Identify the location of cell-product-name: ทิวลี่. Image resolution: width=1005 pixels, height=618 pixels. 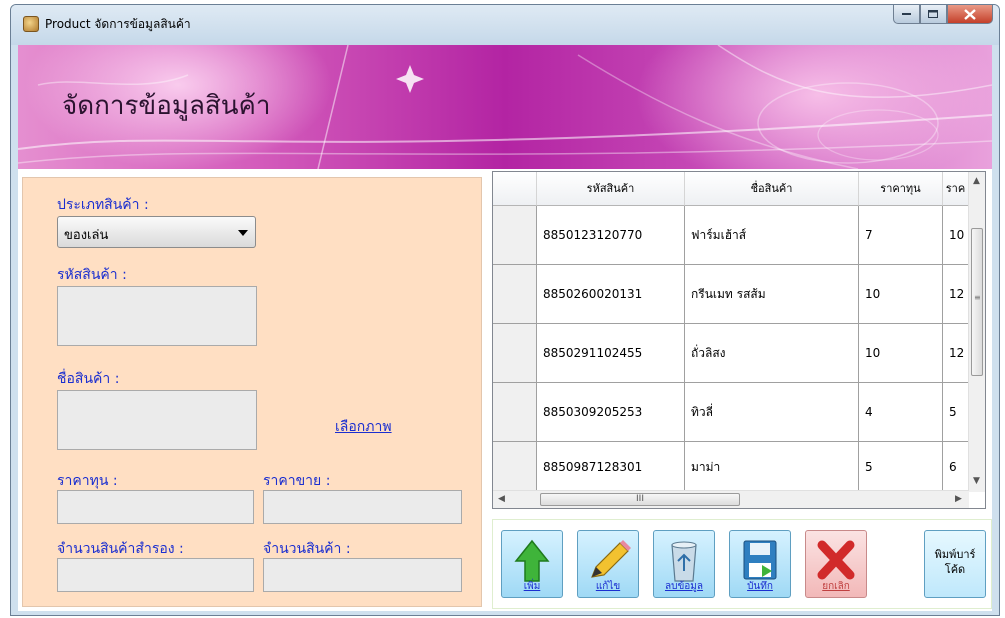
(772, 412).